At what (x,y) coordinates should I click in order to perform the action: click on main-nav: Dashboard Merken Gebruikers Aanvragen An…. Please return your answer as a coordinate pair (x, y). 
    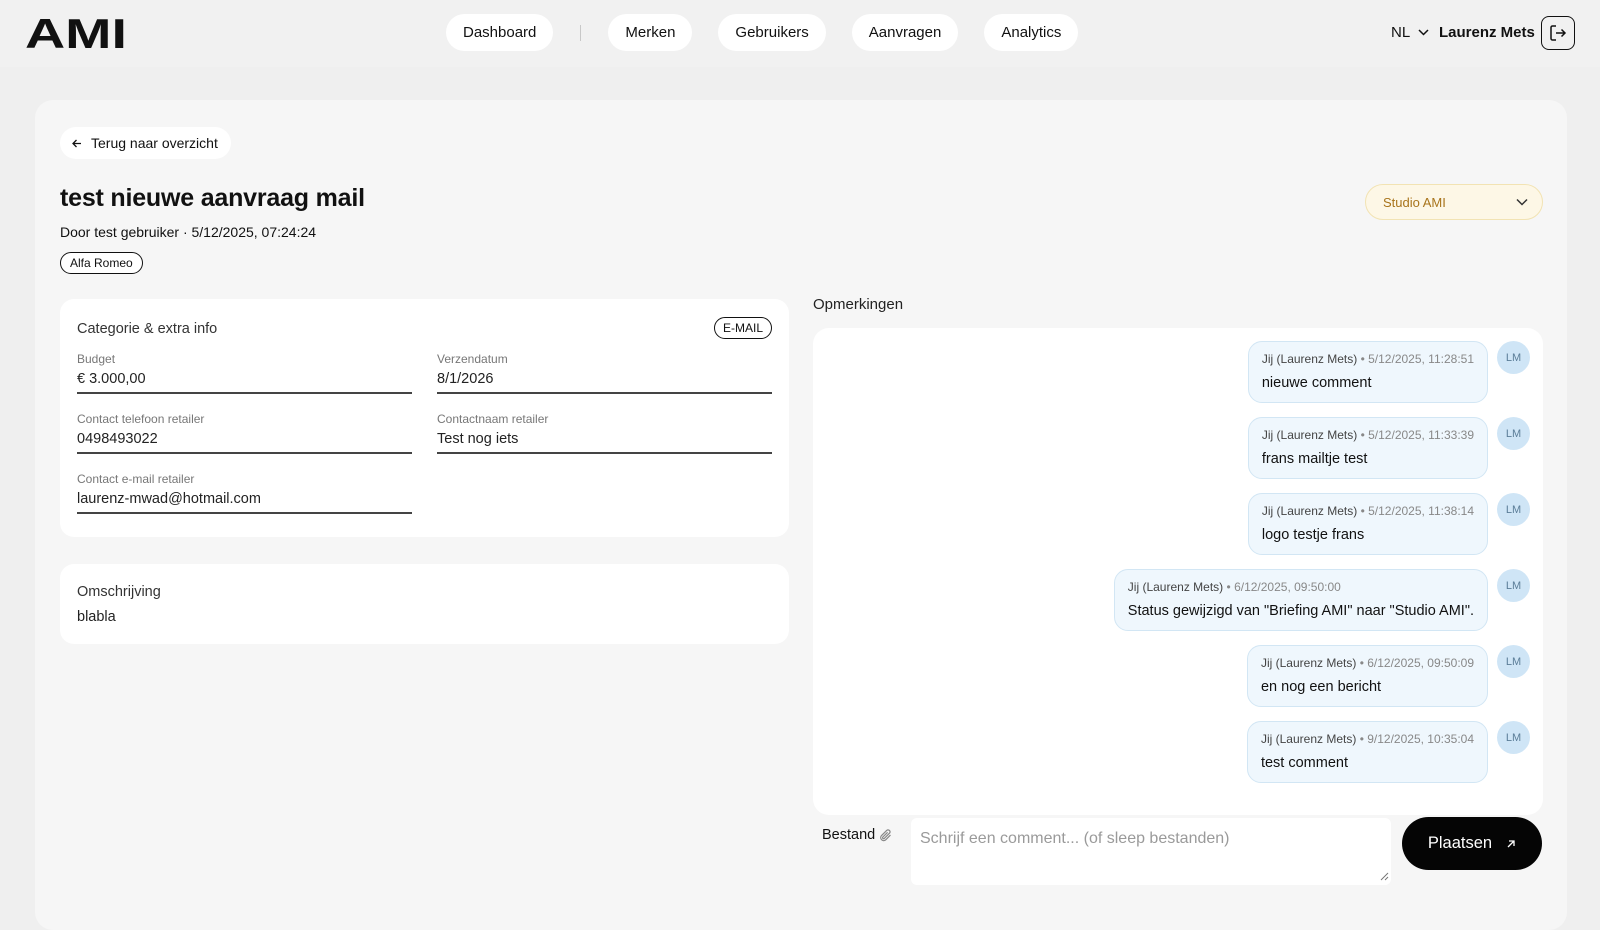
    Looking at the image, I should click on (762, 32).